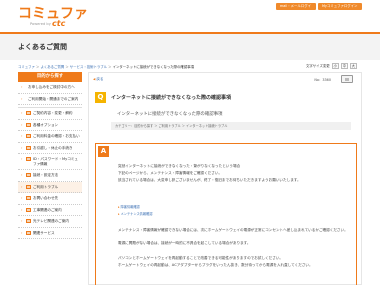 The width and height of the screenshot is (380, 285). I want to click on answer-links: 障害情報確認 メンテナンス情報確認, so click(135, 211).